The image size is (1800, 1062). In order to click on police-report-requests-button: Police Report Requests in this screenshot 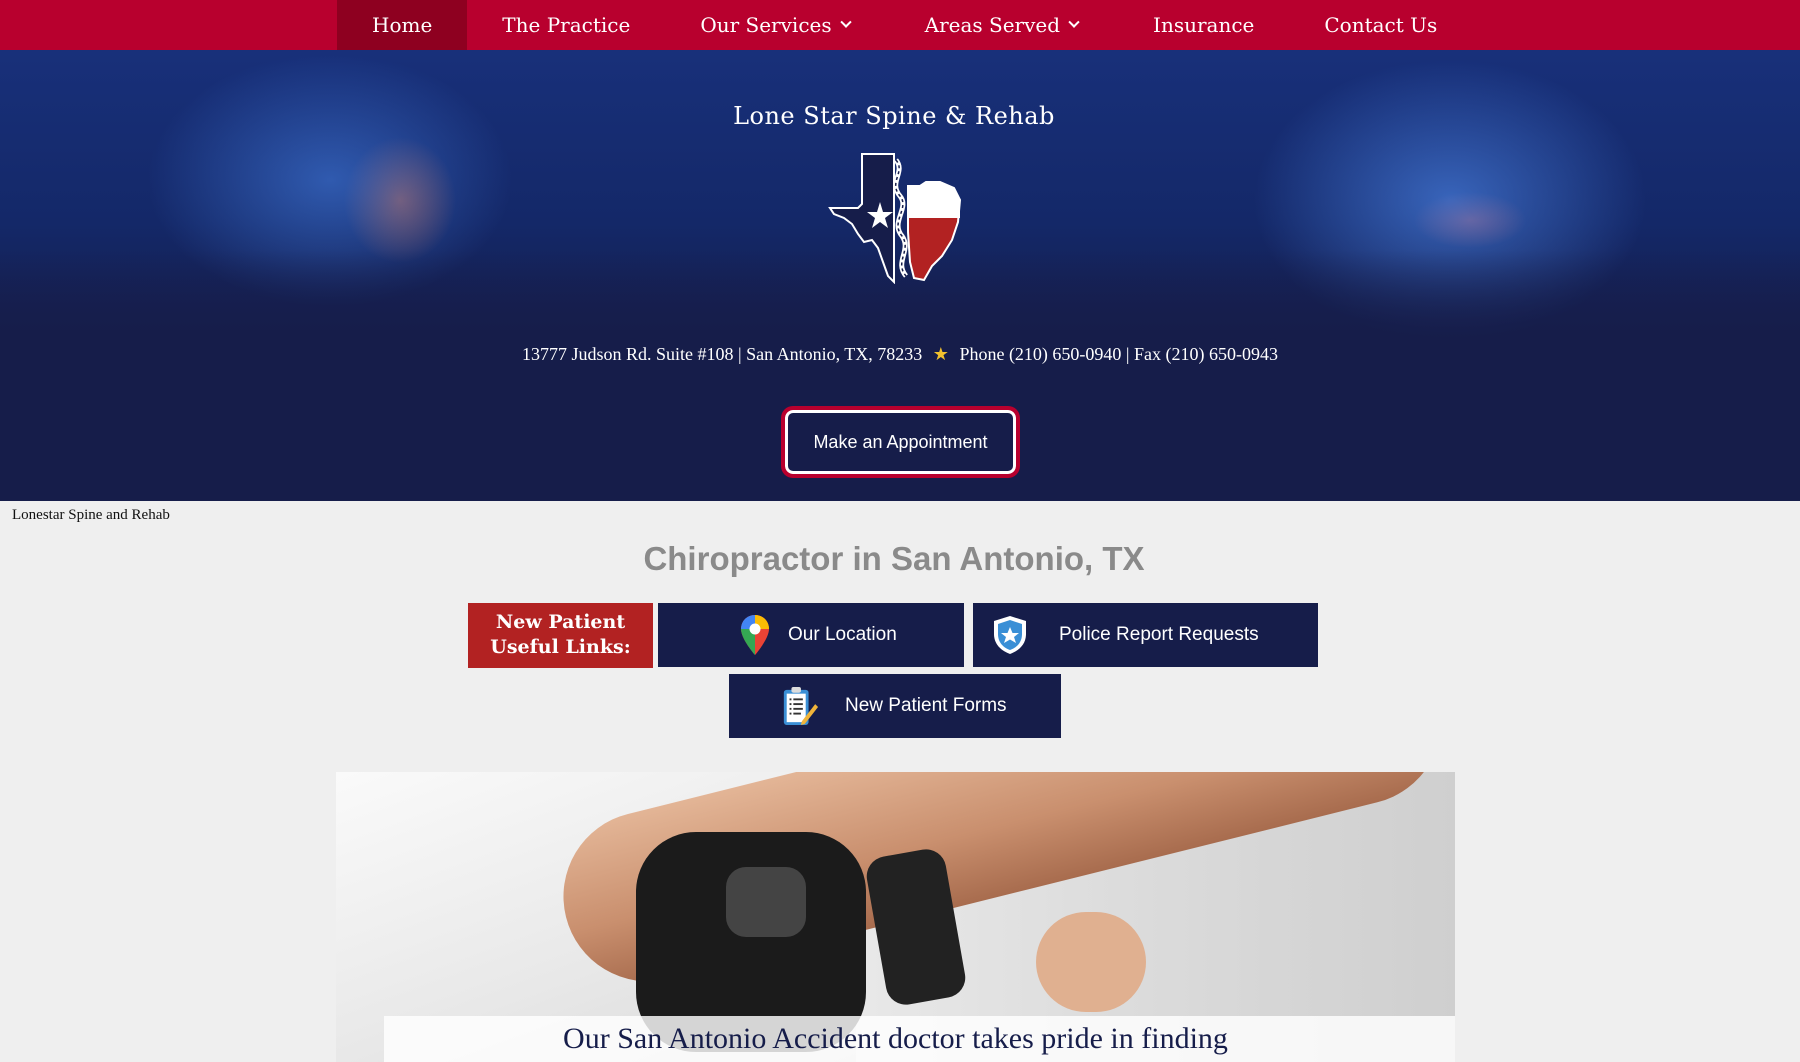, I will do `click(1145, 635)`.